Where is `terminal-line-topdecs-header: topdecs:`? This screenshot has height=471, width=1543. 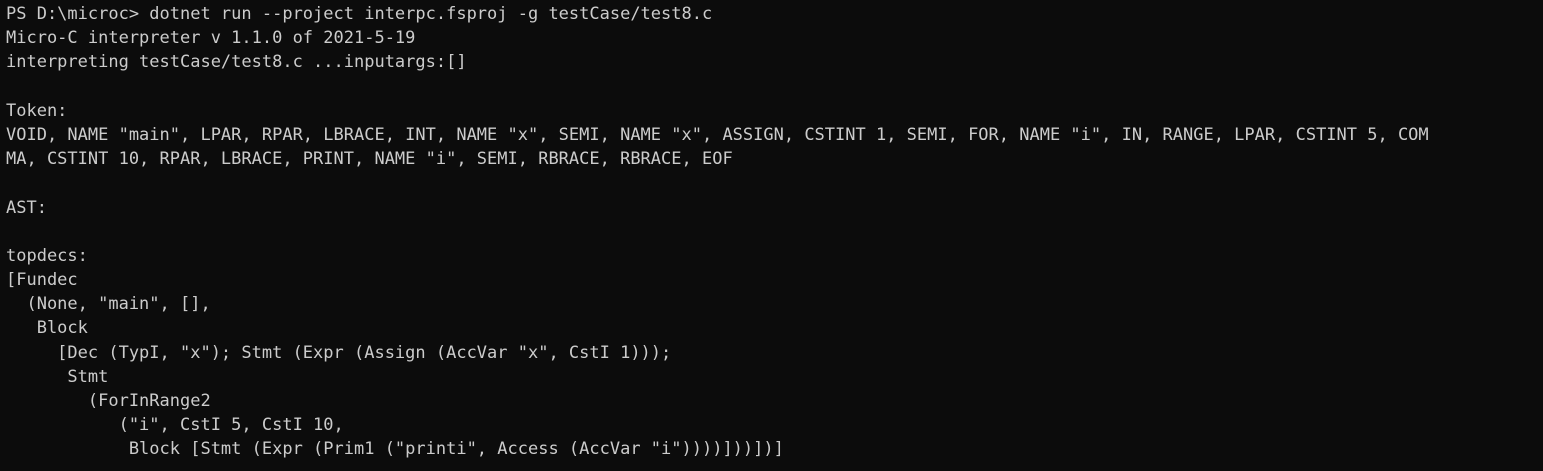 terminal-line-topdecs-header: topdecs: is located at coordinates (47, 255).